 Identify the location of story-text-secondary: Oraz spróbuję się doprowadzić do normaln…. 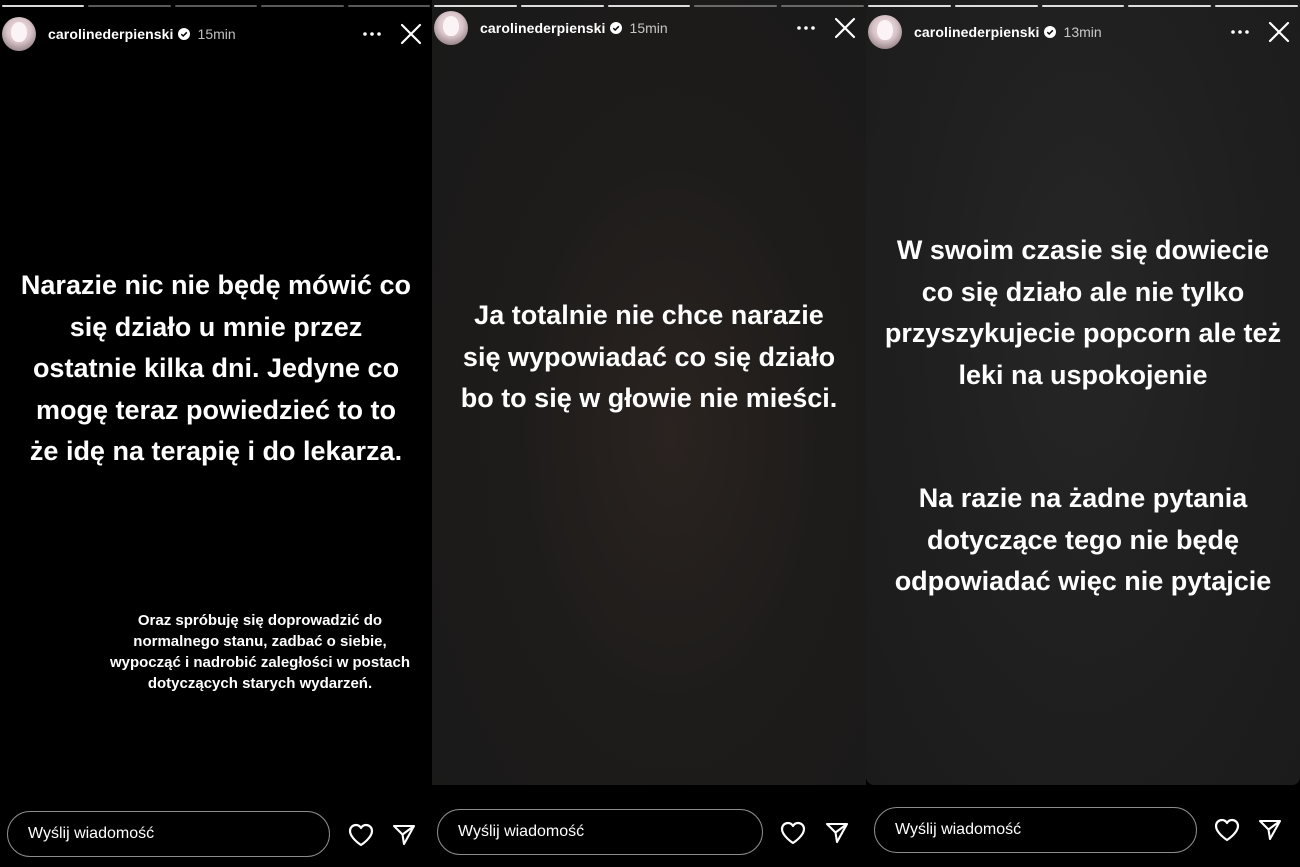
(260, 652).